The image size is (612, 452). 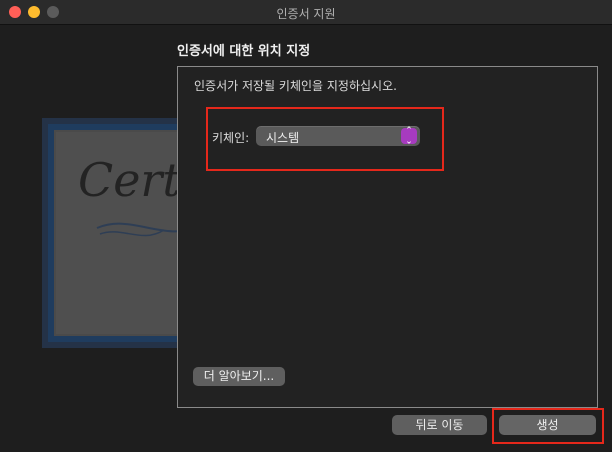 What do you see at coordinates (325, 139) in the screenshot?
I see `keychain-highlight-box` at bounding box center [325, 139].